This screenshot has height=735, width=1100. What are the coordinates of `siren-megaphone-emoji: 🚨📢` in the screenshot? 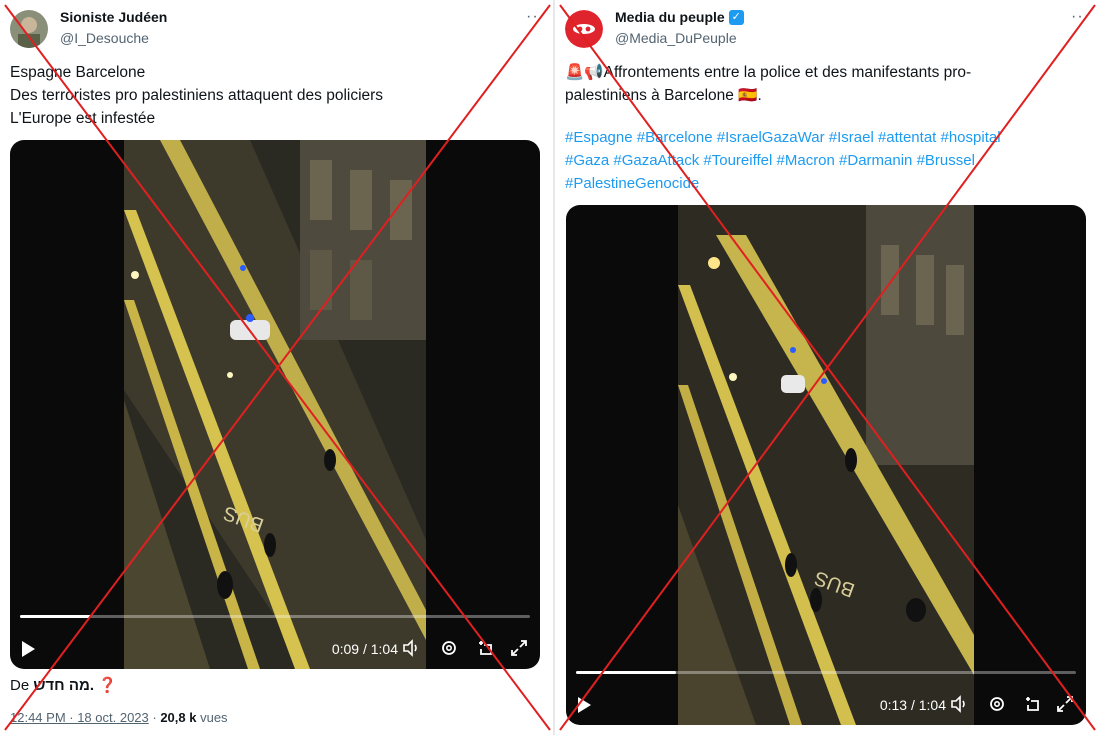 It's located at (584, 72).